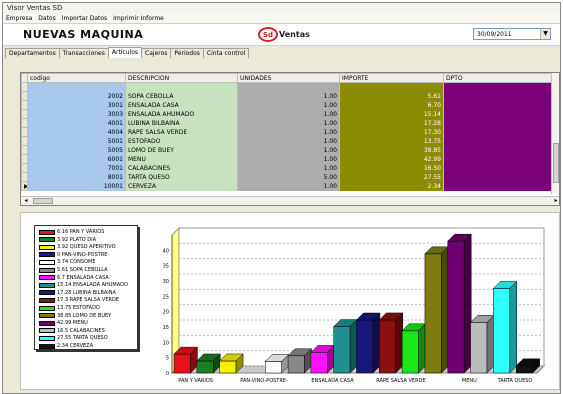 This screenshot has height=394, width=563. I want to click on table-row: 6001 MENU 1.00 42.99, so click(287, 159).